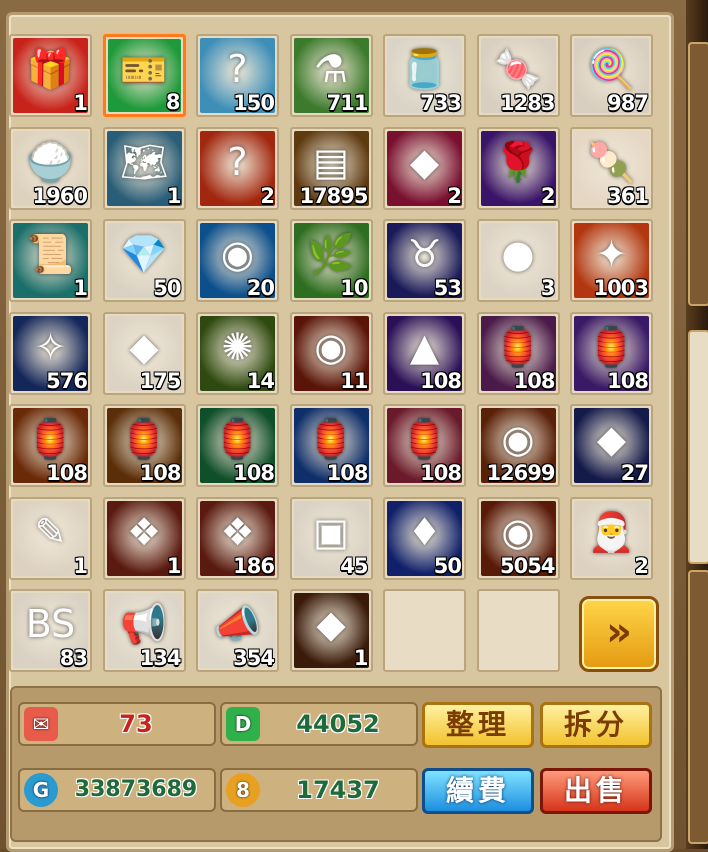 Image resolution: width=708 pixels, height=852 pixels. I want to click on item-slot: ◆ 175, so click(144, 353).